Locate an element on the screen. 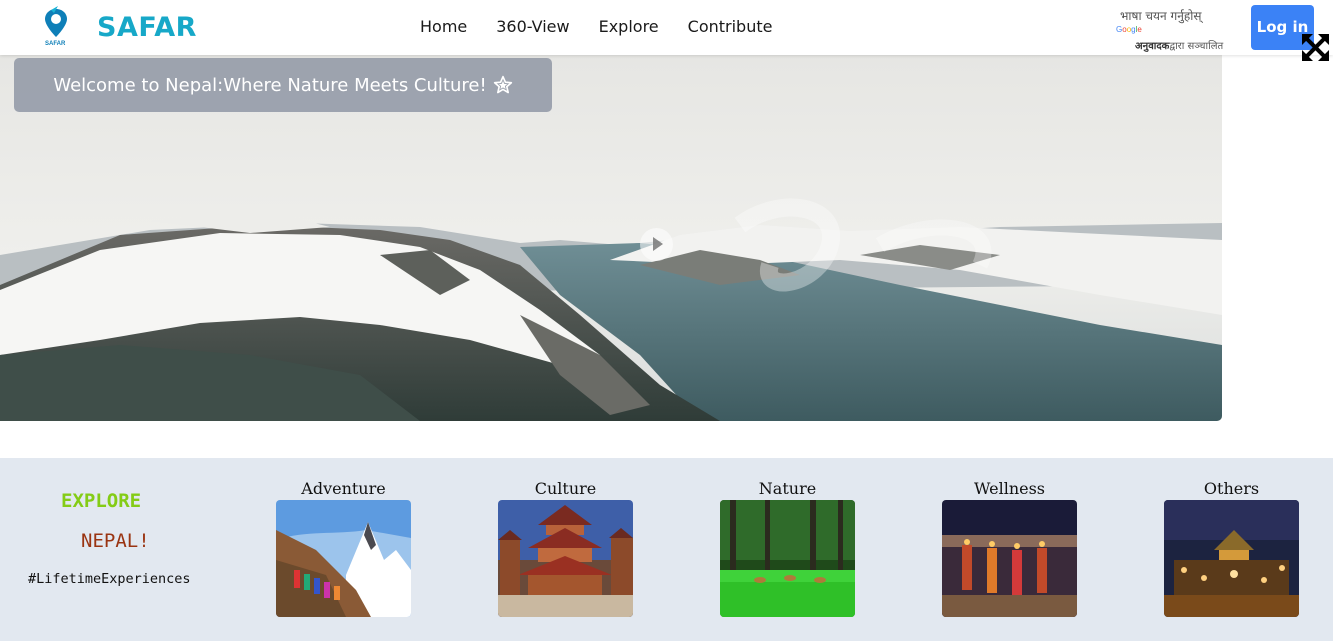 This screenshot has height=641, width=1333. category-label: Adventure is located at coordinates (343, 488).